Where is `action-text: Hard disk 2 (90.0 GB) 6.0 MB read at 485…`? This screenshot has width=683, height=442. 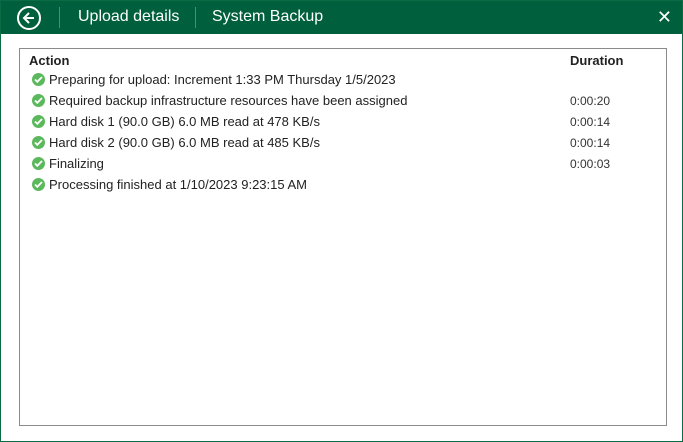
action-text: Hard disk 2 (90.0 GB) 6.0 MB read at 485… is located at coordinates (184, 142).